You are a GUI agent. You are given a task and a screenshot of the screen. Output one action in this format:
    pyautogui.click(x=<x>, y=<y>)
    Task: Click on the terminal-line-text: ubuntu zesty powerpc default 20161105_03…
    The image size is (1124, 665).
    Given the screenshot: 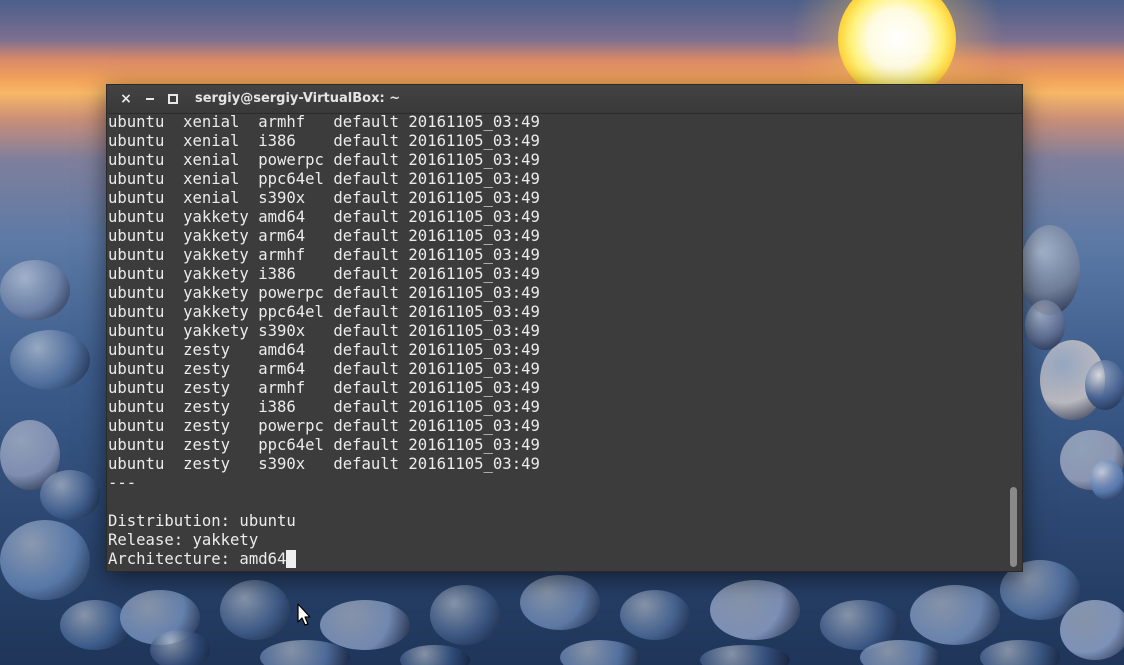 What is the action you would take?
    pyautogui.click(x=324, y=426)
    